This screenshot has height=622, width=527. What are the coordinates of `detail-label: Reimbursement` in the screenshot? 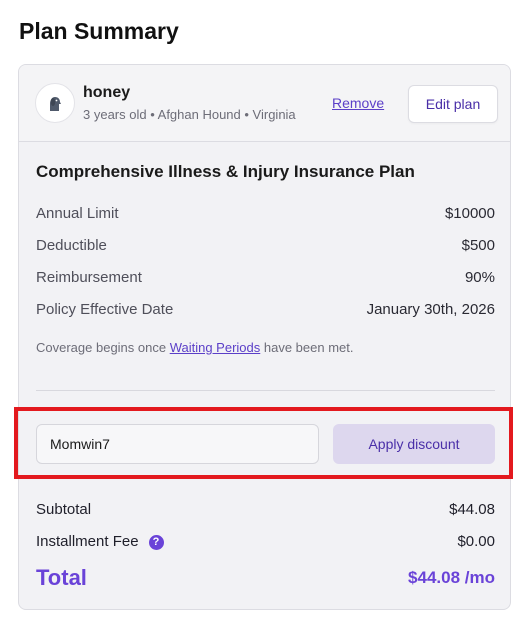 It's located at (89, 277).